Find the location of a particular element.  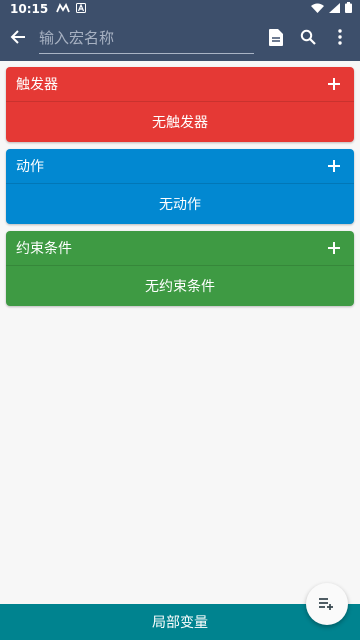

triggers-title: 触发器 is located at coordinates (37, 85).